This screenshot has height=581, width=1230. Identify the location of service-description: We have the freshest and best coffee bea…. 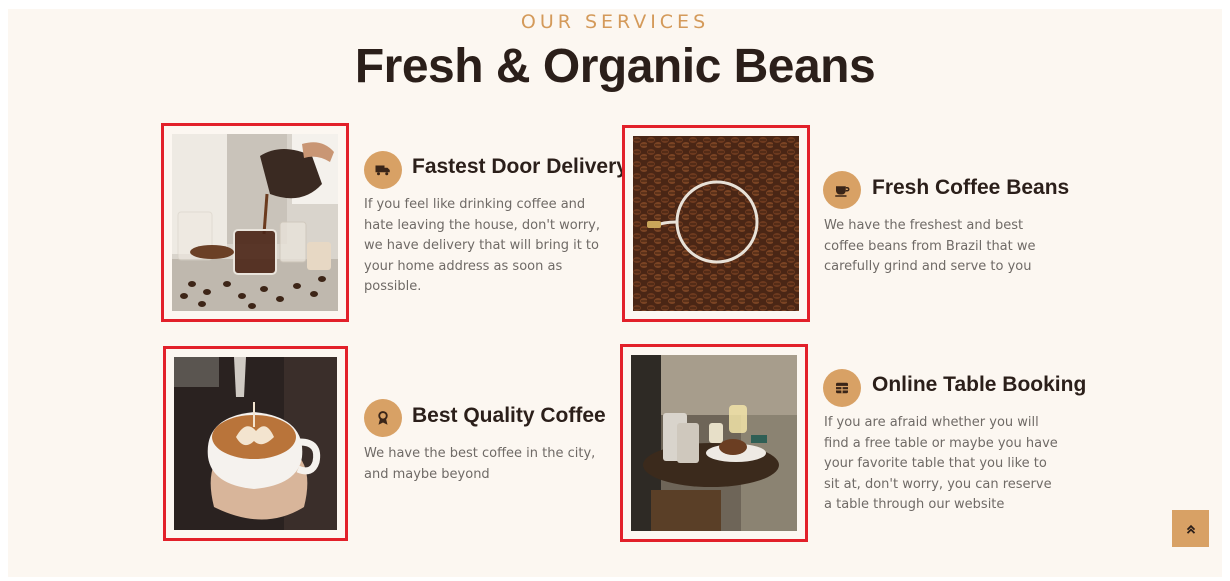
(930, 246).